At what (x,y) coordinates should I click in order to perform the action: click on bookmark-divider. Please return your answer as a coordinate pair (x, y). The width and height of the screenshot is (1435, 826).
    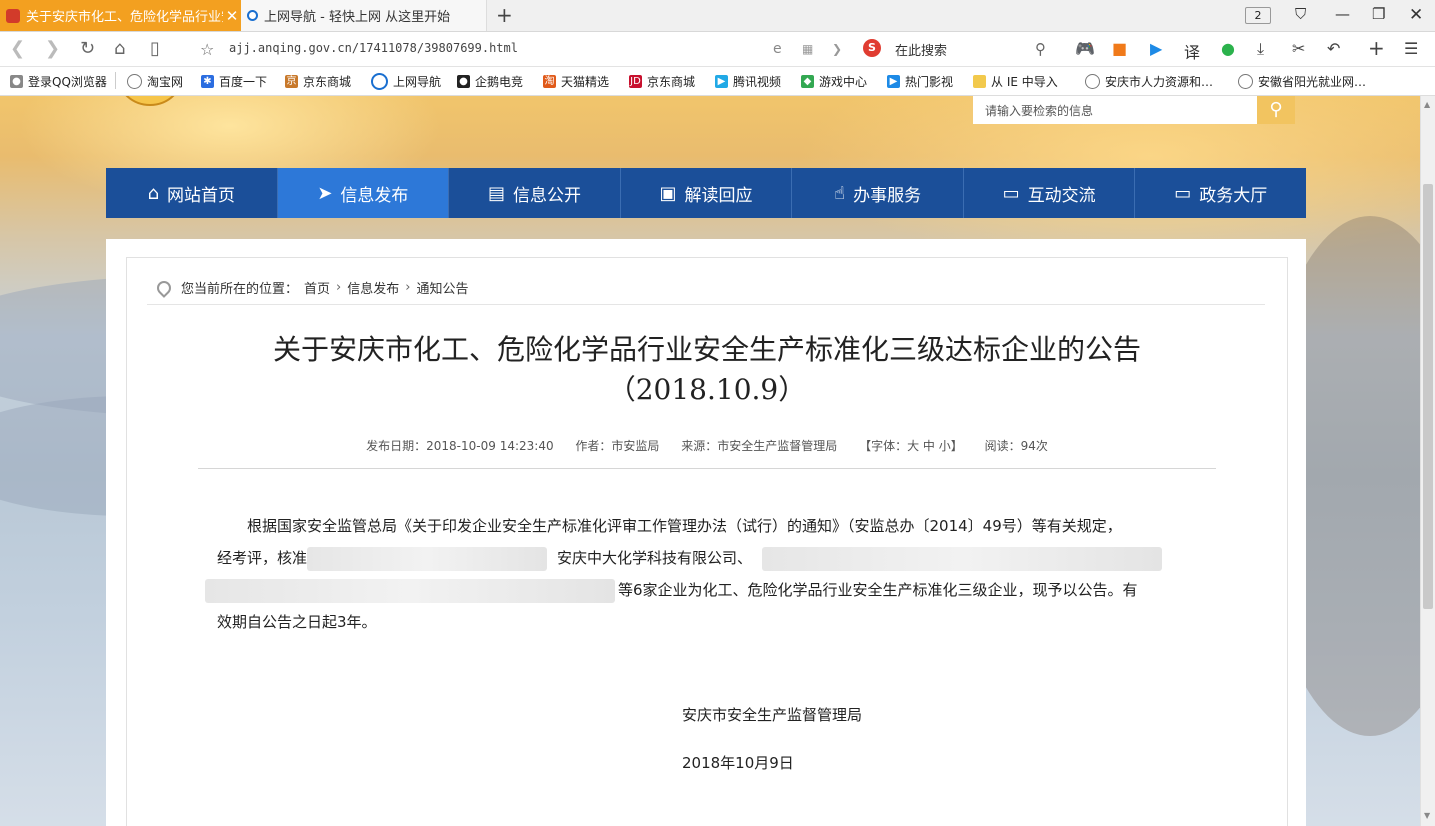
    Looking at the image, I should click on (115, 80).